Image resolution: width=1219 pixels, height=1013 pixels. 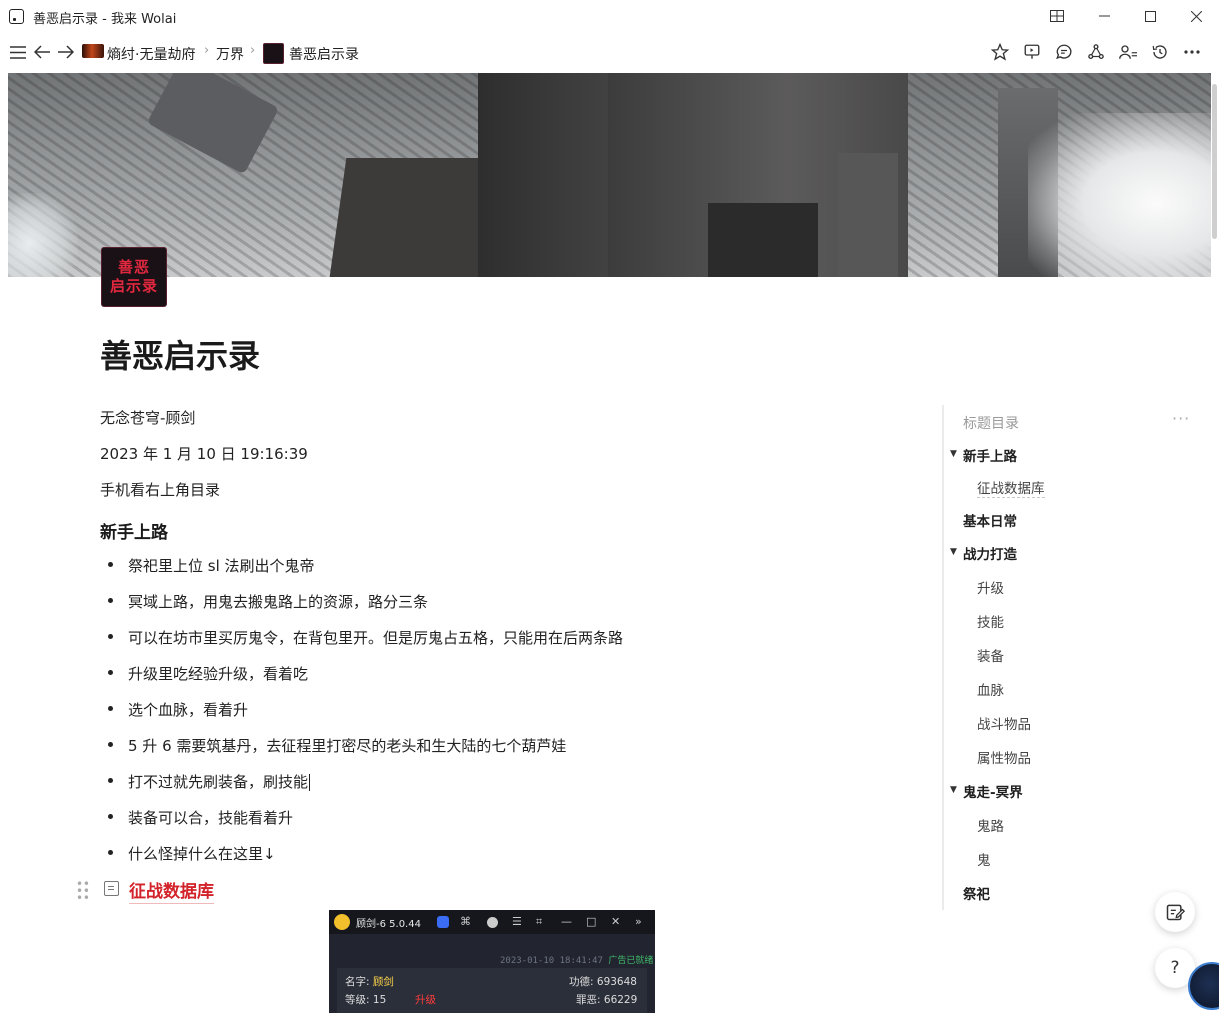 I want to click on list-item-text: 5 升 6 需要筑基丹，去征程里打密尽的老头和生大陆的七个葫芦娃, so click(x=347, y=746).